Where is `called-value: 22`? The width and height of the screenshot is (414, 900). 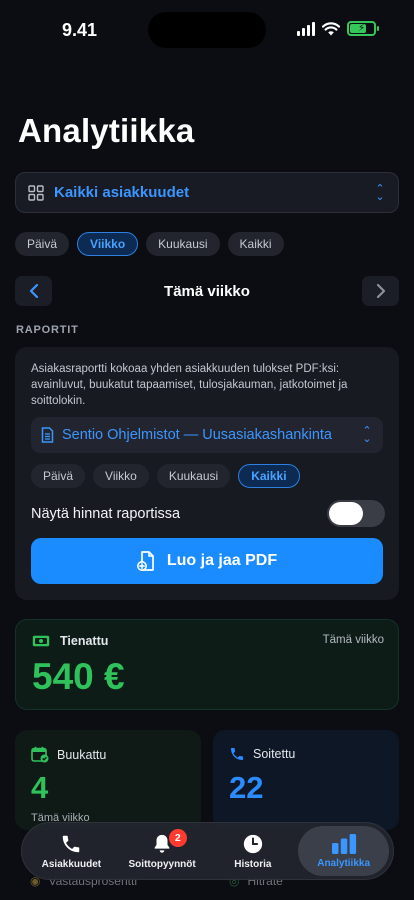 called-value: 22 is located at coordinates (246, 787).